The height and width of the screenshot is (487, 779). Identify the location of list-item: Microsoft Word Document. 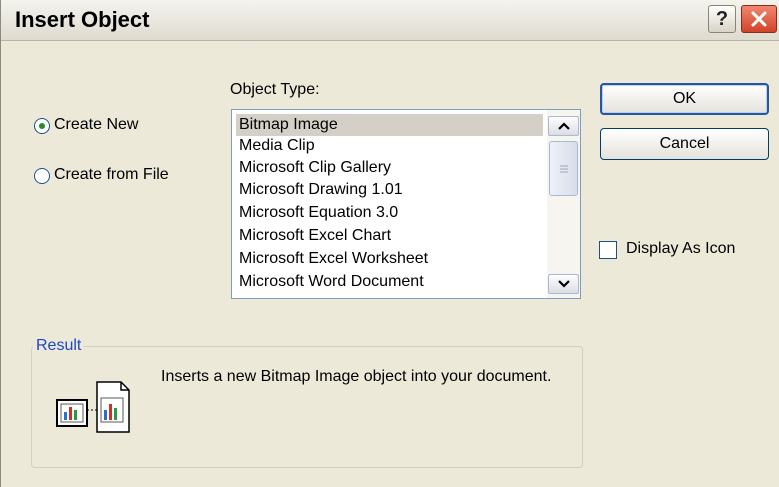
(389, 282).